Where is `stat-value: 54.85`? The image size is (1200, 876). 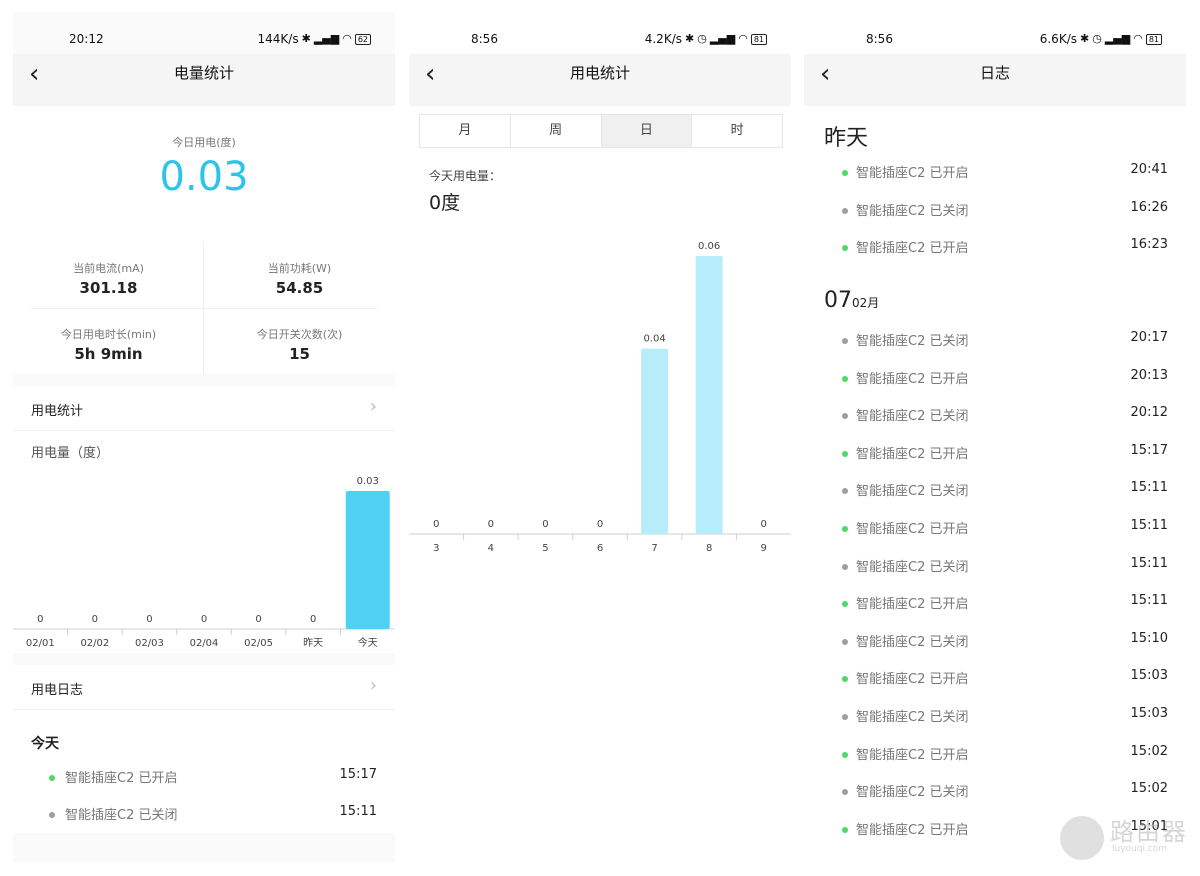 stat-value: 54.85 is located at coordinates (299, 288).